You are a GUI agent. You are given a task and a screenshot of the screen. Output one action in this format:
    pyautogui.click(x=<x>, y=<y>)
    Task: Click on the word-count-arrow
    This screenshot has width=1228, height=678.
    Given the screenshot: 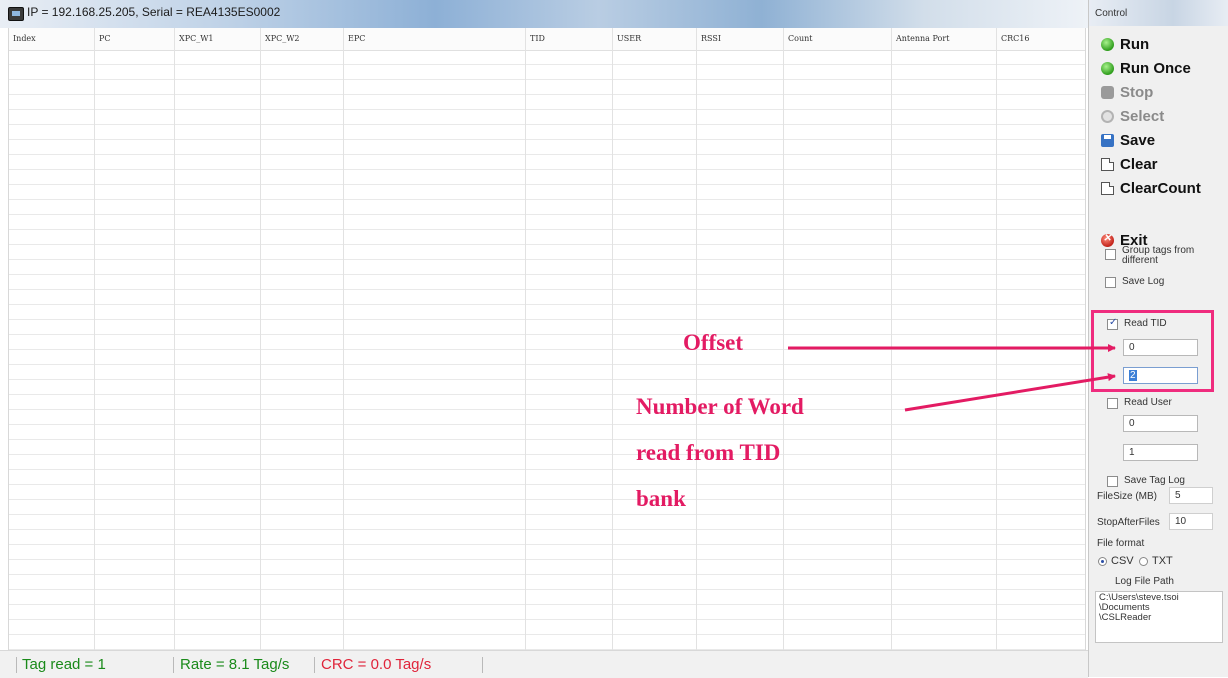 What is the action you would take?
    pyautogui.click(x=1010, y=392)
    